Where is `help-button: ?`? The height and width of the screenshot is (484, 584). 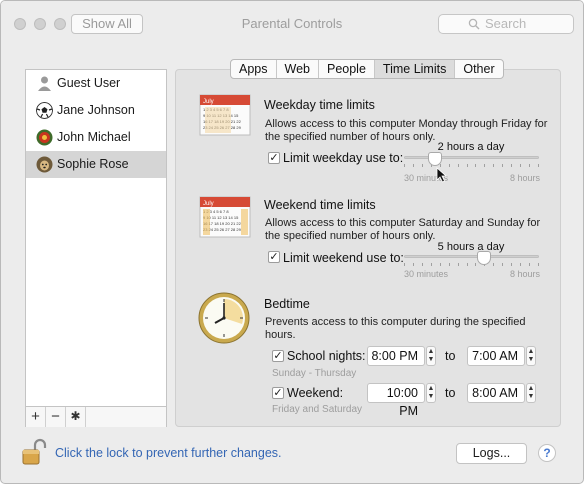 help-button: ? is located at coordinates (547, 453).